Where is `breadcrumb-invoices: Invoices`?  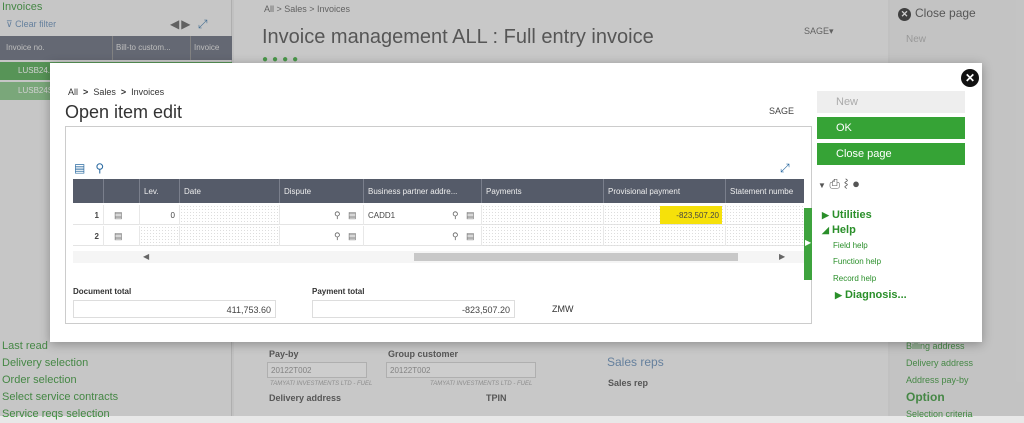 breadcrumb-invoices: Invoices is located at coordinates (147, 92).